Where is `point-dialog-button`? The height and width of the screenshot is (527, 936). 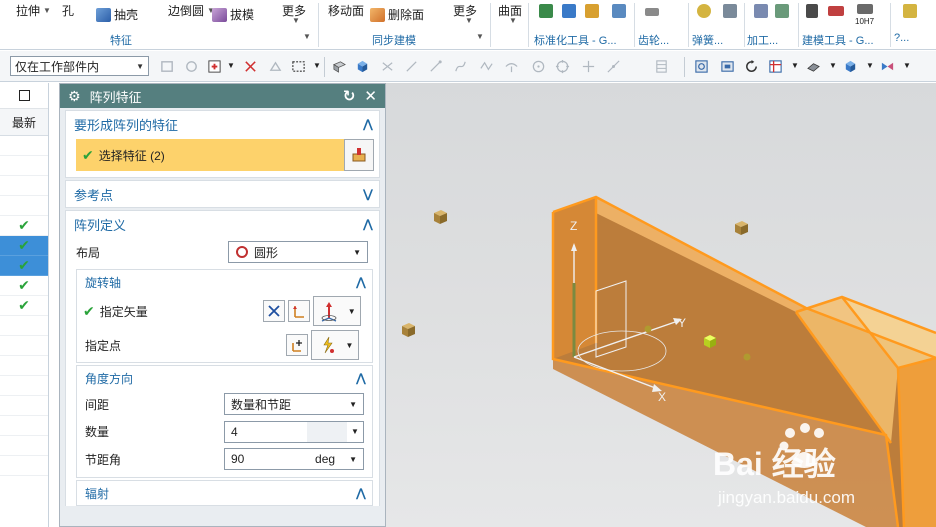
point-dialog-button is located at coordinates (297, 345).